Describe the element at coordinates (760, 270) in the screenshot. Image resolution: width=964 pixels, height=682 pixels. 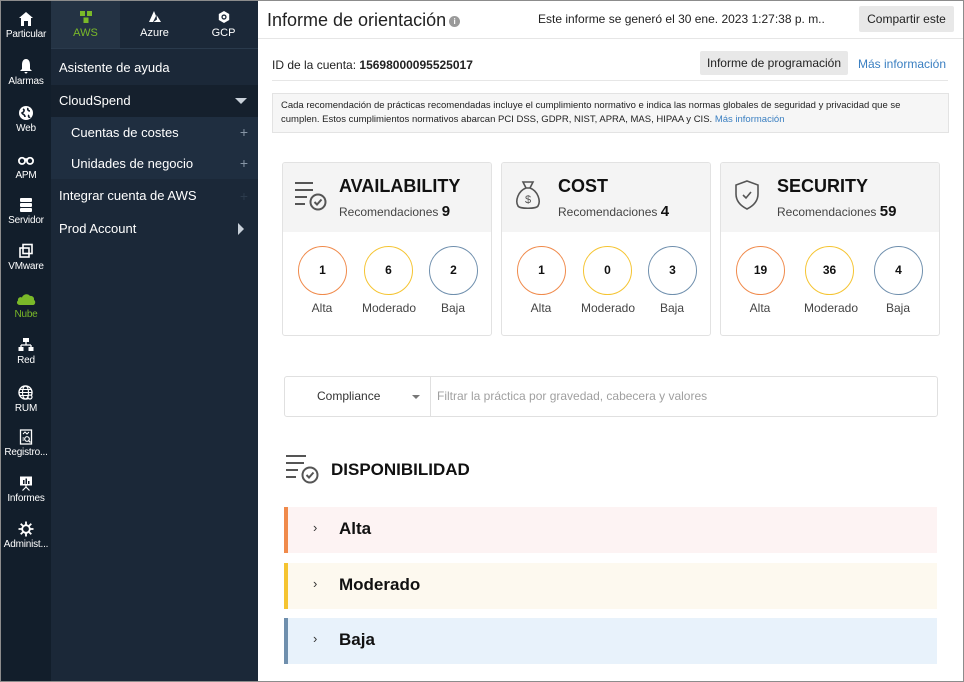
I see `high-count: 19` at that location.